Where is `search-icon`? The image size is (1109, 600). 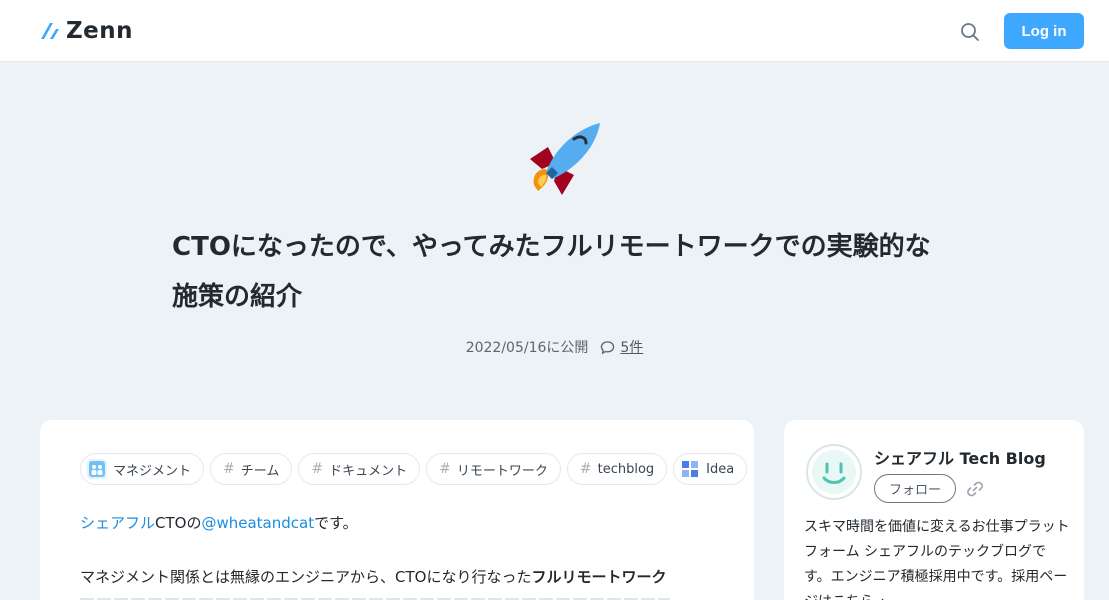 search-icon is located at coordinates (970, 32).